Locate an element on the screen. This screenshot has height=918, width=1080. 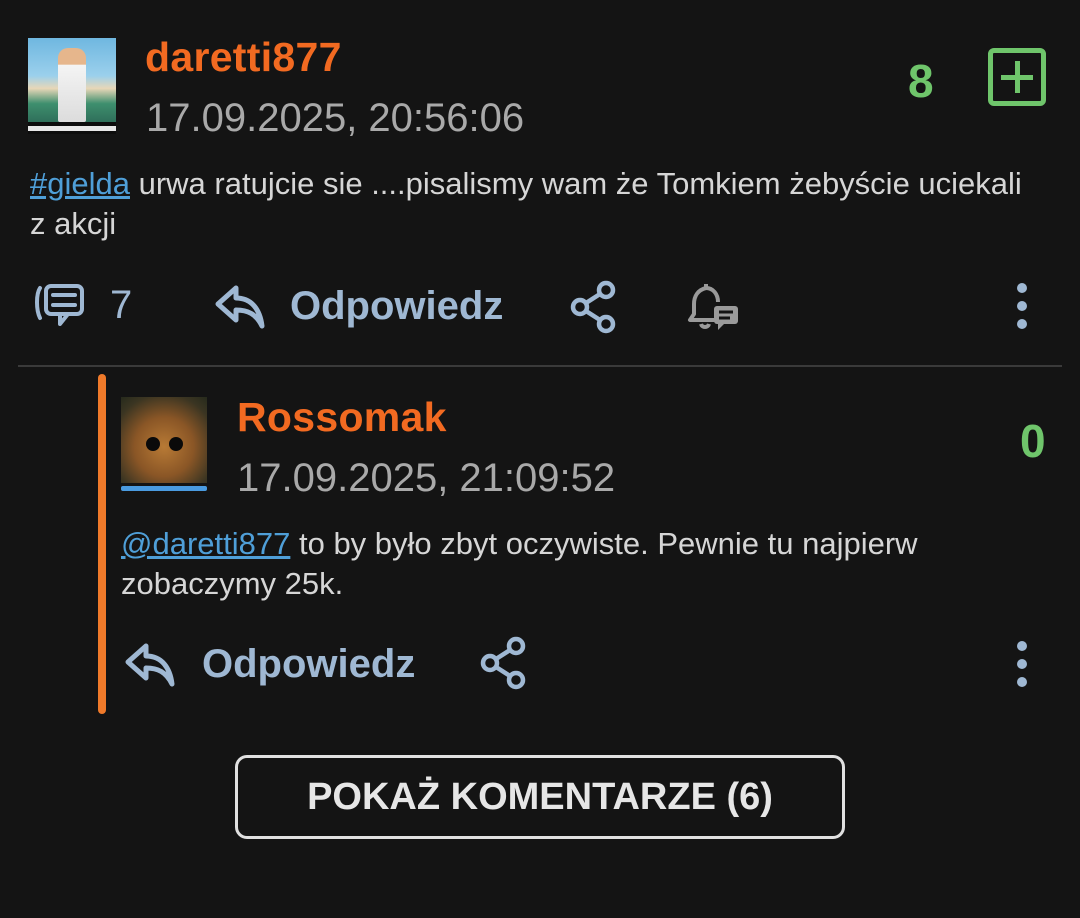
bell-comment-icon is located at coordinates (714, 307).